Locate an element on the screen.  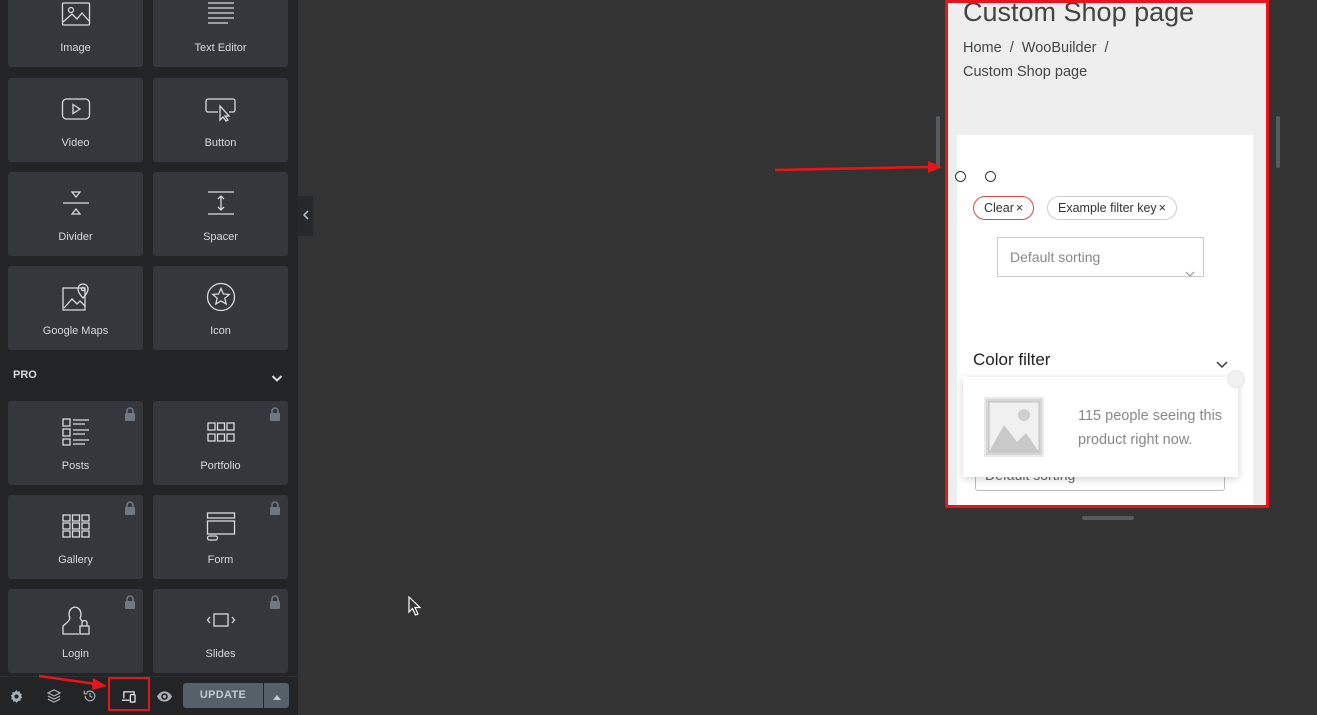
widget-google-maps: Google Maps is located at coordinates (75, 308).